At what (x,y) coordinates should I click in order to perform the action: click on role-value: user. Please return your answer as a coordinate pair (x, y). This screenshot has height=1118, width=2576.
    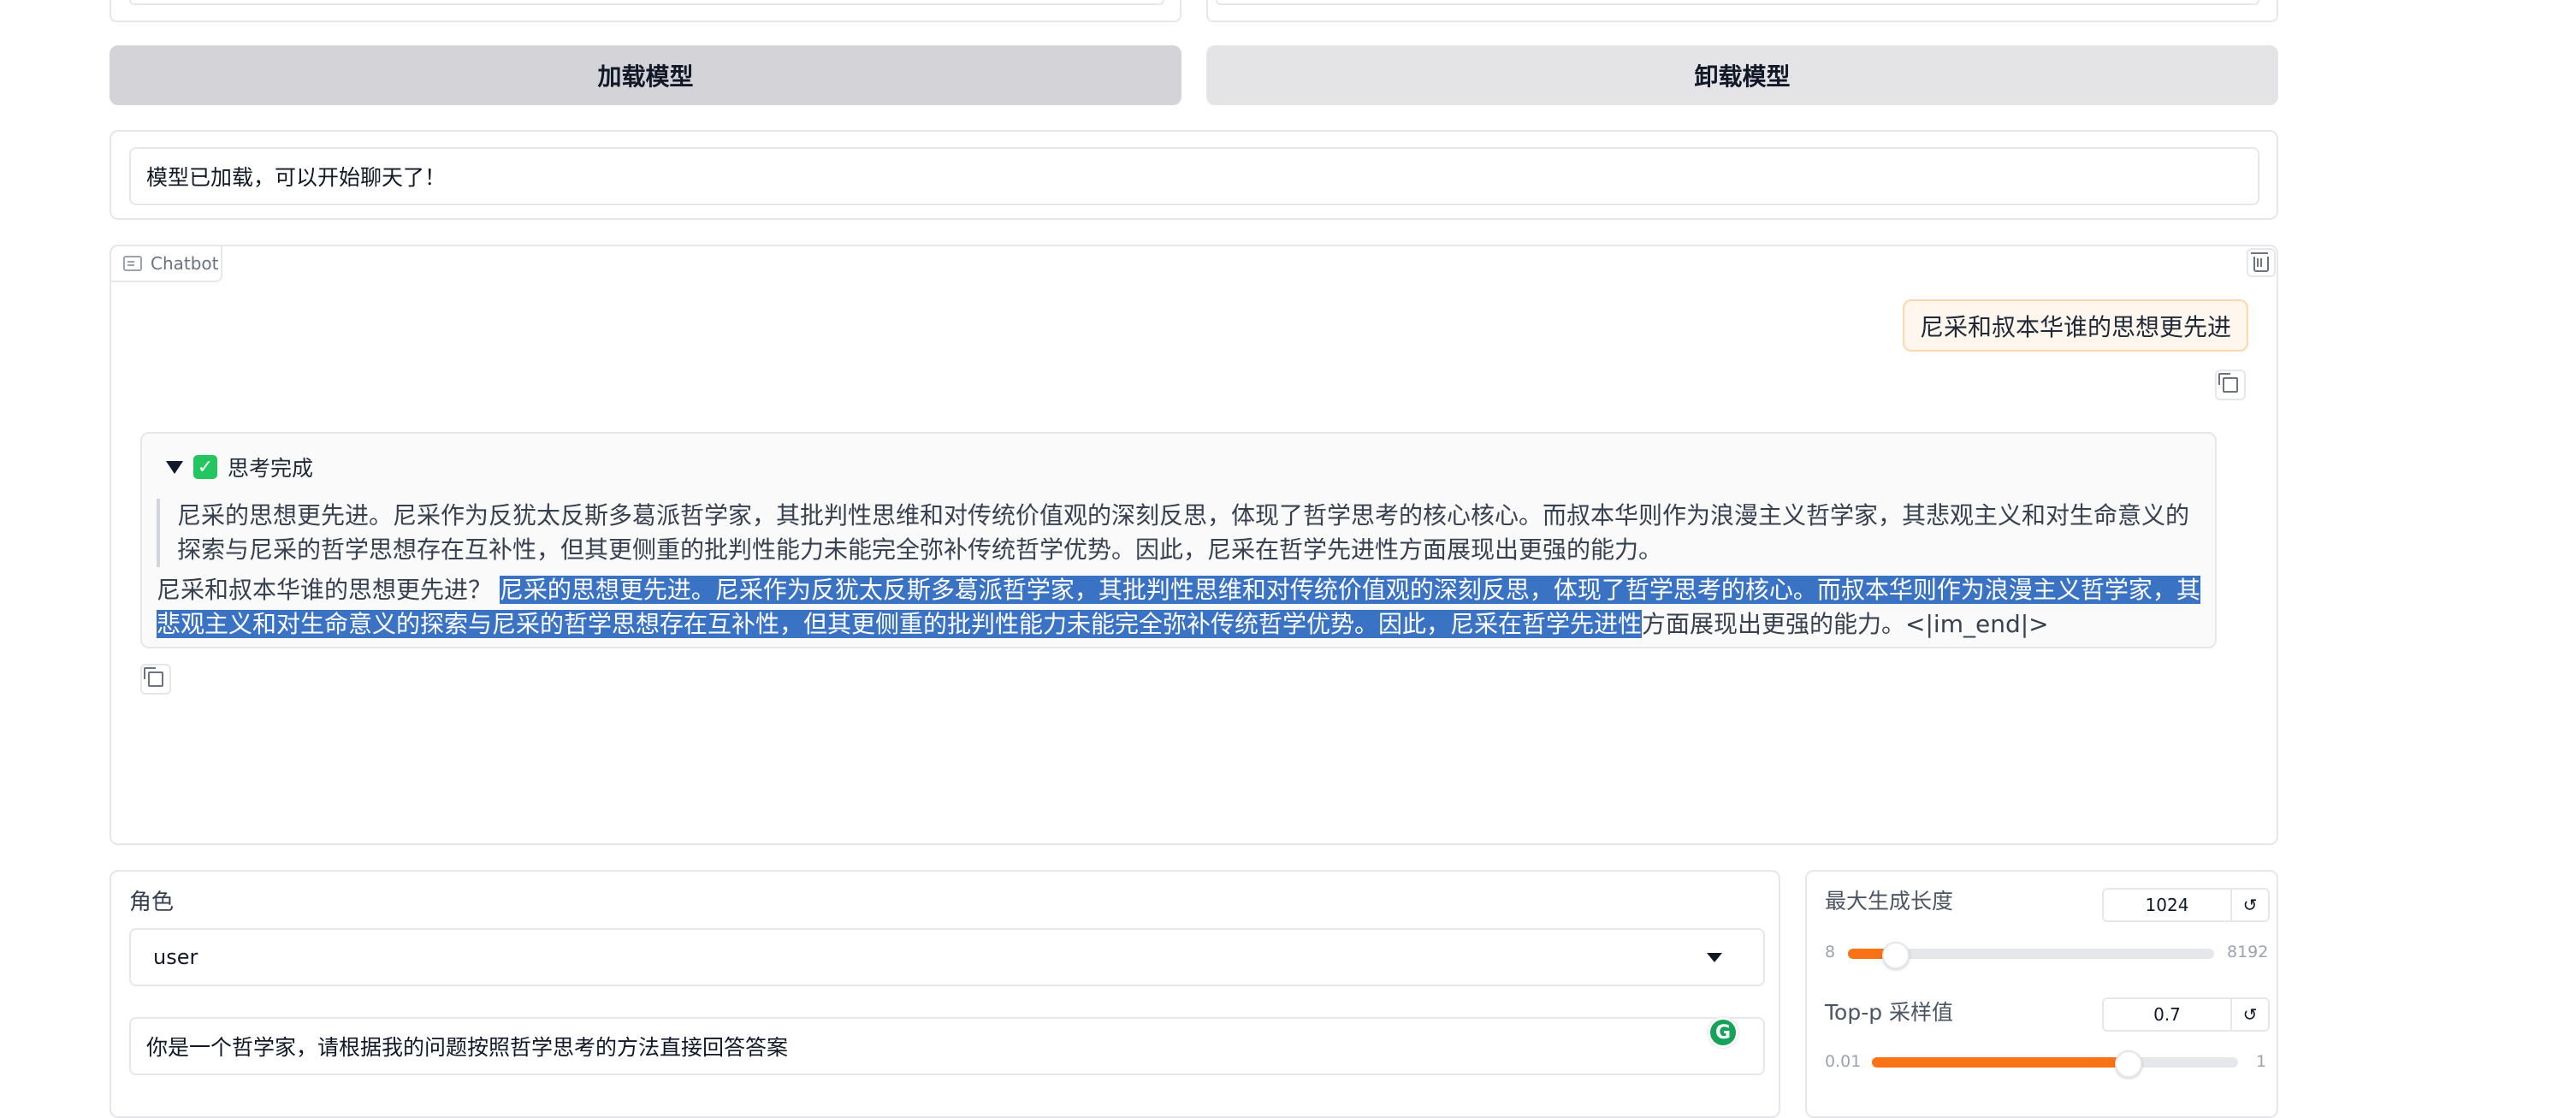
    Looking at the image, I should click on (175, 957).